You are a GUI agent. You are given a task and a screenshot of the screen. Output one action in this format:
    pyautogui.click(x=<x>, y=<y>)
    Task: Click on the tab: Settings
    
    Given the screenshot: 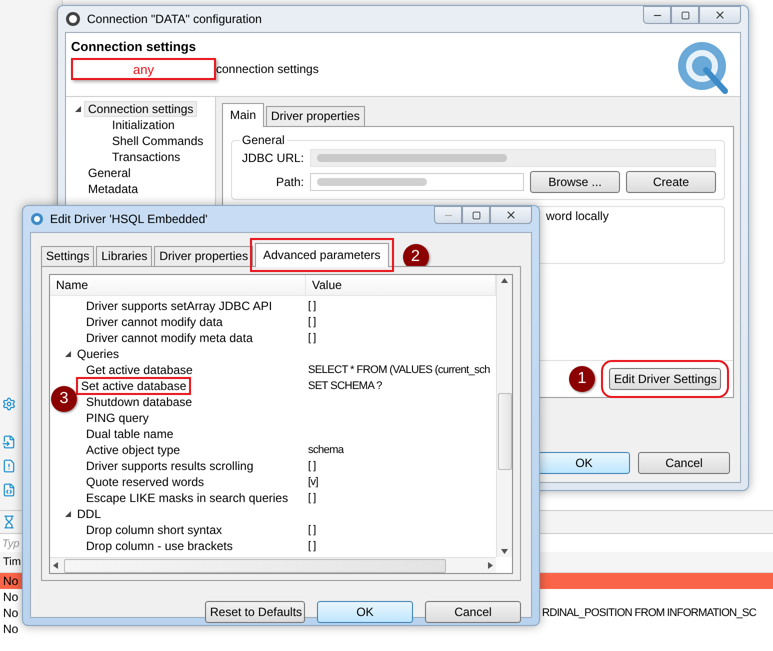 What is the action you would take?
    pyautogui.click(x=67, y=256)
    